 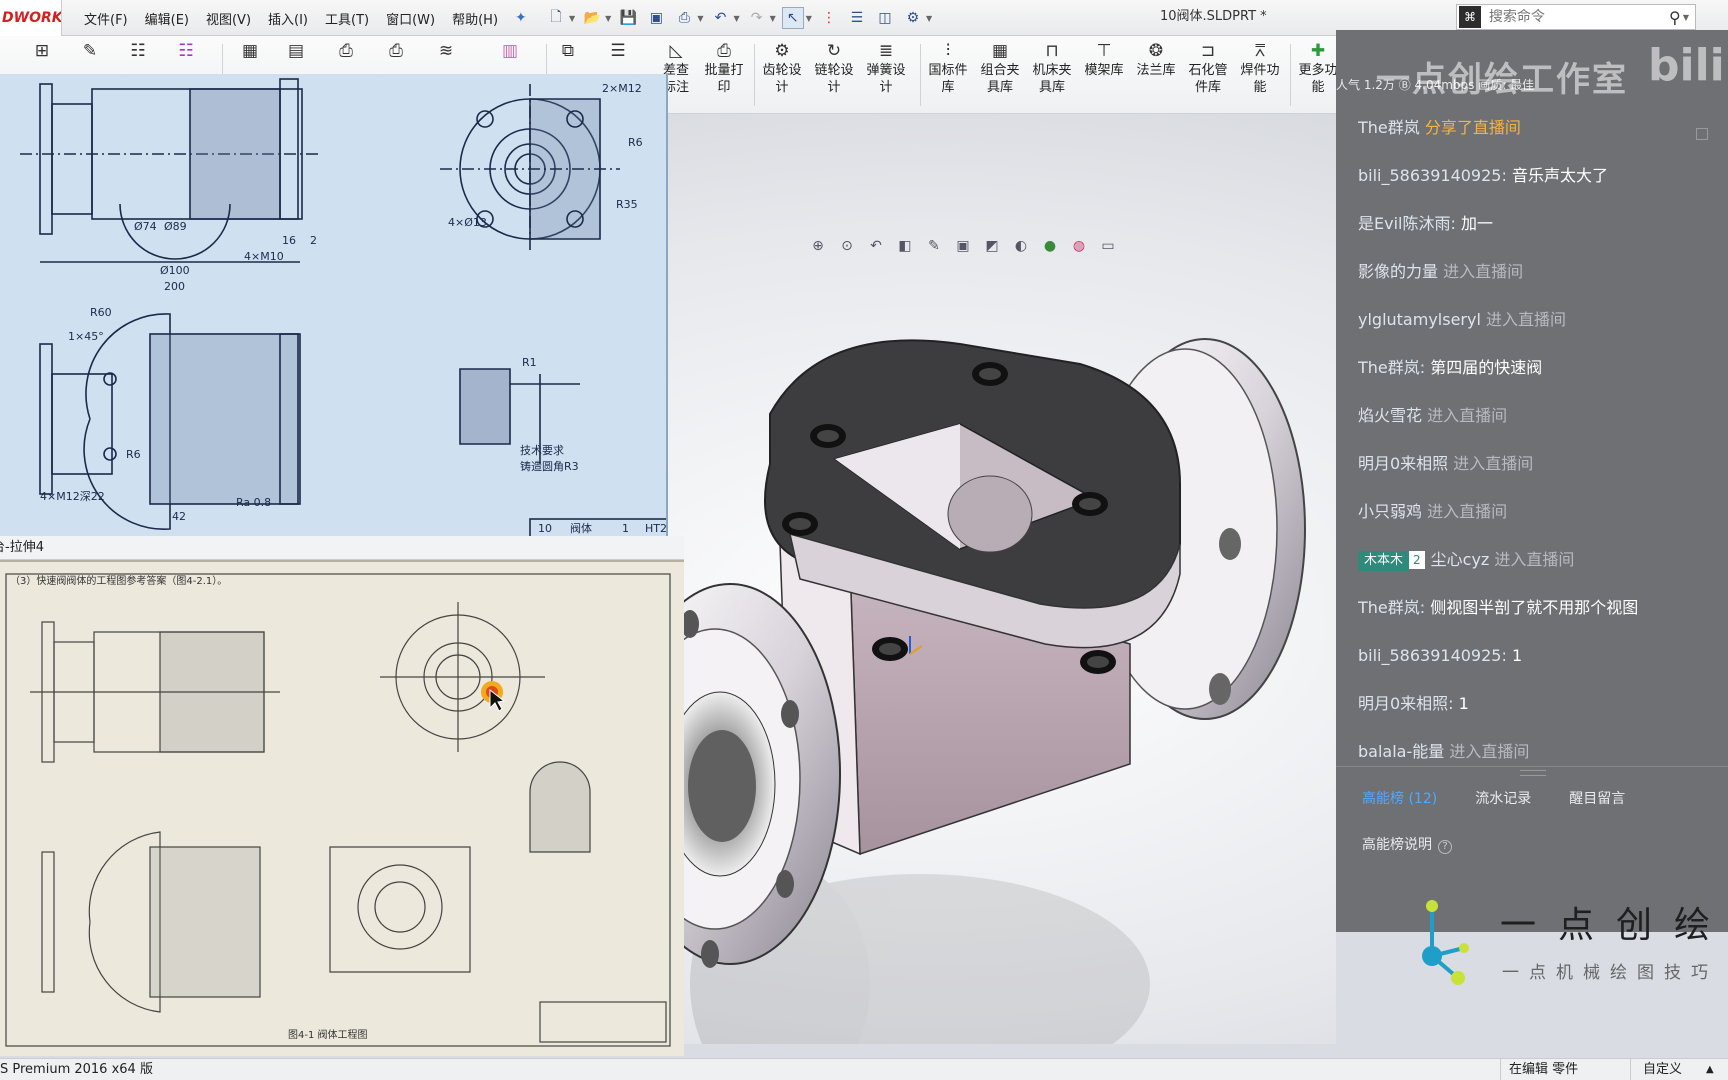 I want to click on chat-text: 1, so click(x=1517, y=655).